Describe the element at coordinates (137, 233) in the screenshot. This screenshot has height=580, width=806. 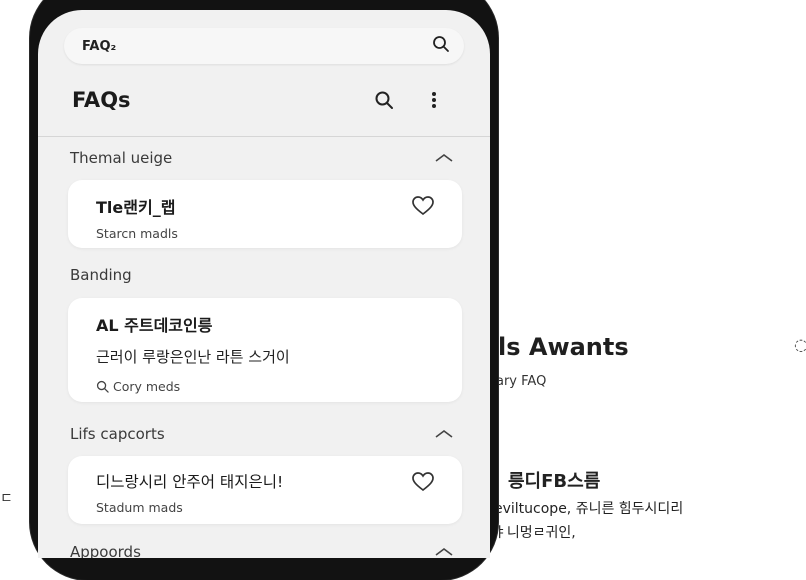
I see `faq-card-subtitle: Starcn madls` at that location.